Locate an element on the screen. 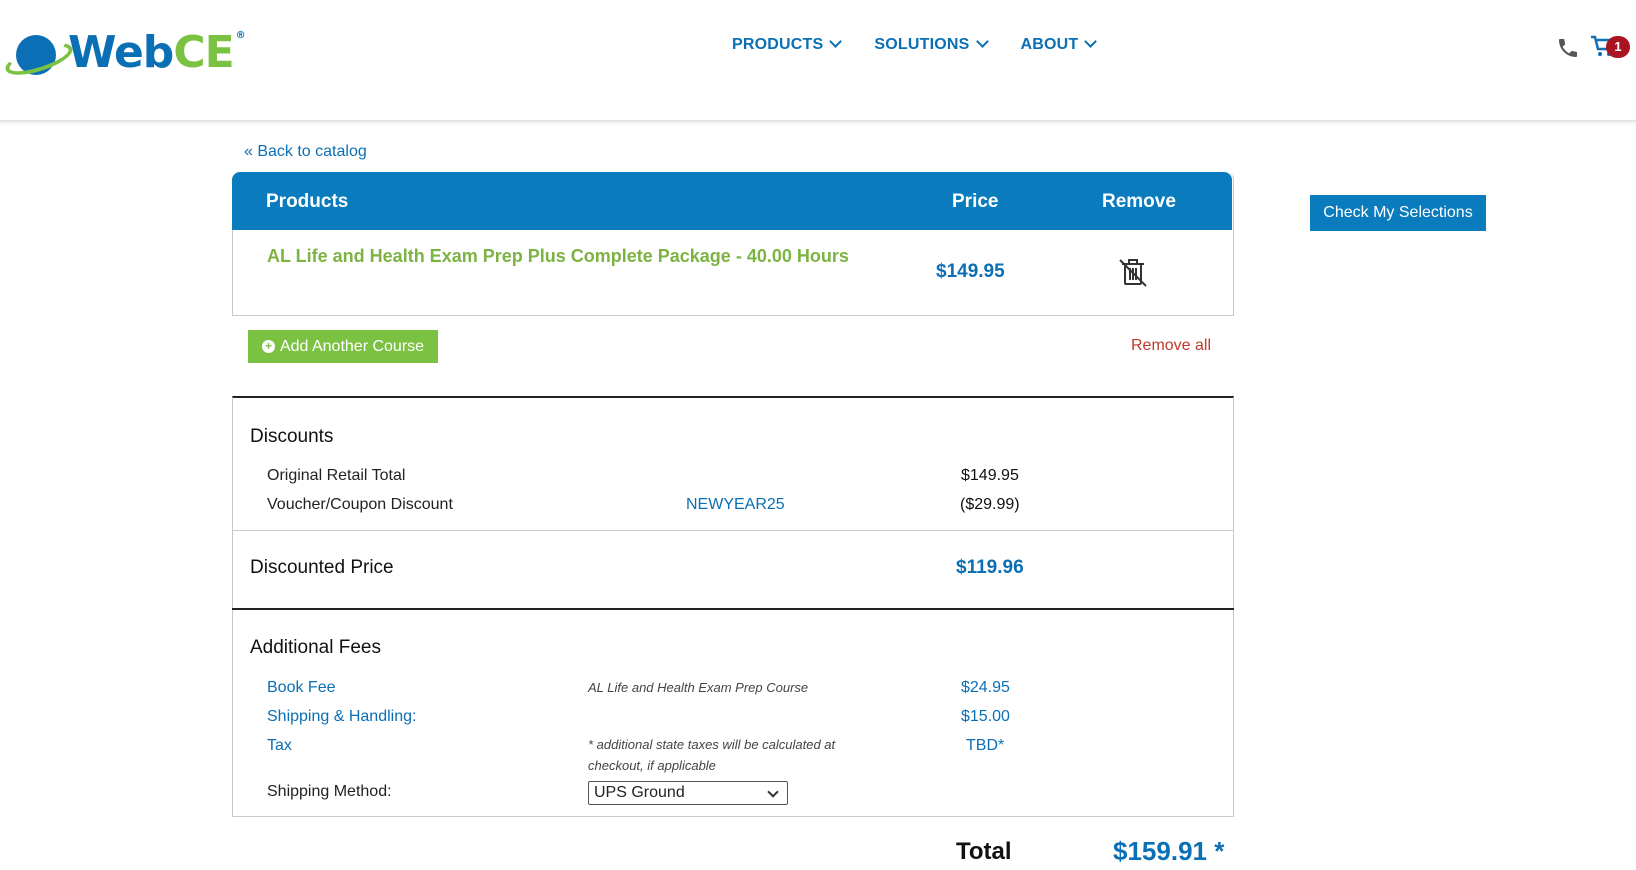  book-fee-note: AL Life and Health Exam Prep Course is located at coordinates (698, 687).